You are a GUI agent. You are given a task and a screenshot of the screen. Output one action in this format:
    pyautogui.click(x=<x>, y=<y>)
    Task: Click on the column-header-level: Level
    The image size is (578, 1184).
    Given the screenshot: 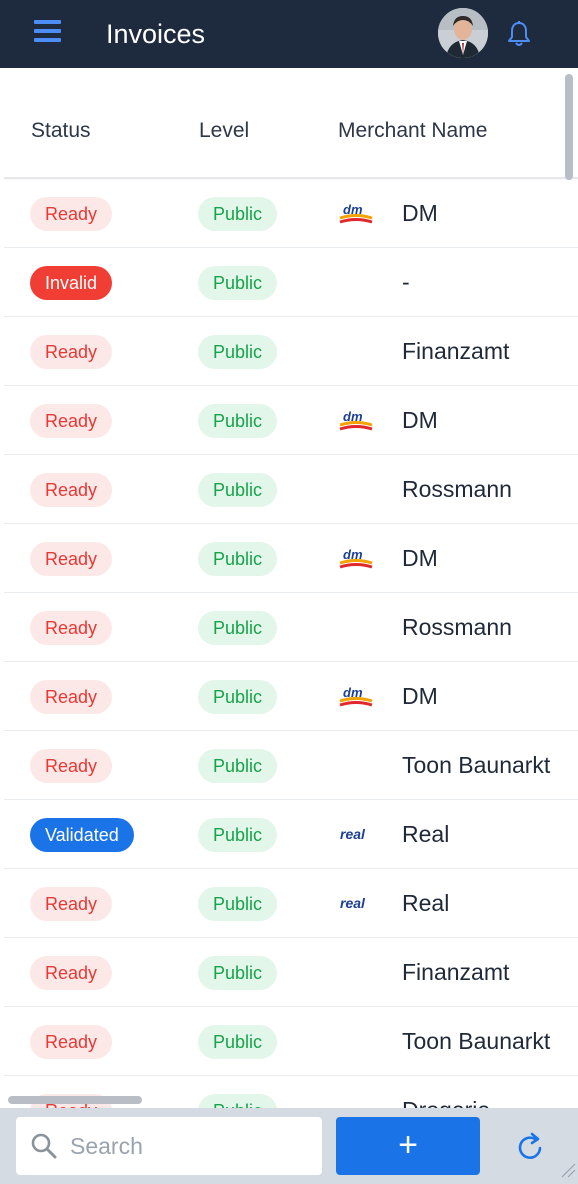 What is the action you would take?
    pyautogui.click(x=224, y=131)
    